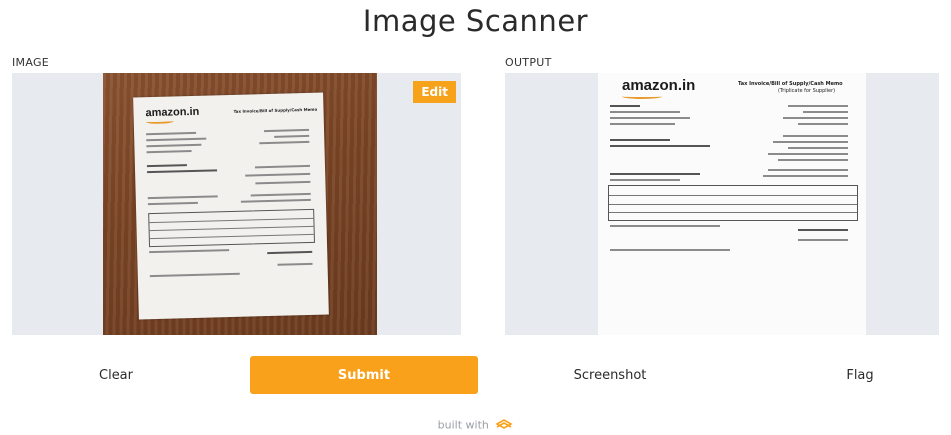 The image size is (951, 435). Describe the element at coordinates (790, 84) in the screenshot. I see `invoice-header-output: Tax Invoice/Bill of Supply/Cash Memo` at that location.